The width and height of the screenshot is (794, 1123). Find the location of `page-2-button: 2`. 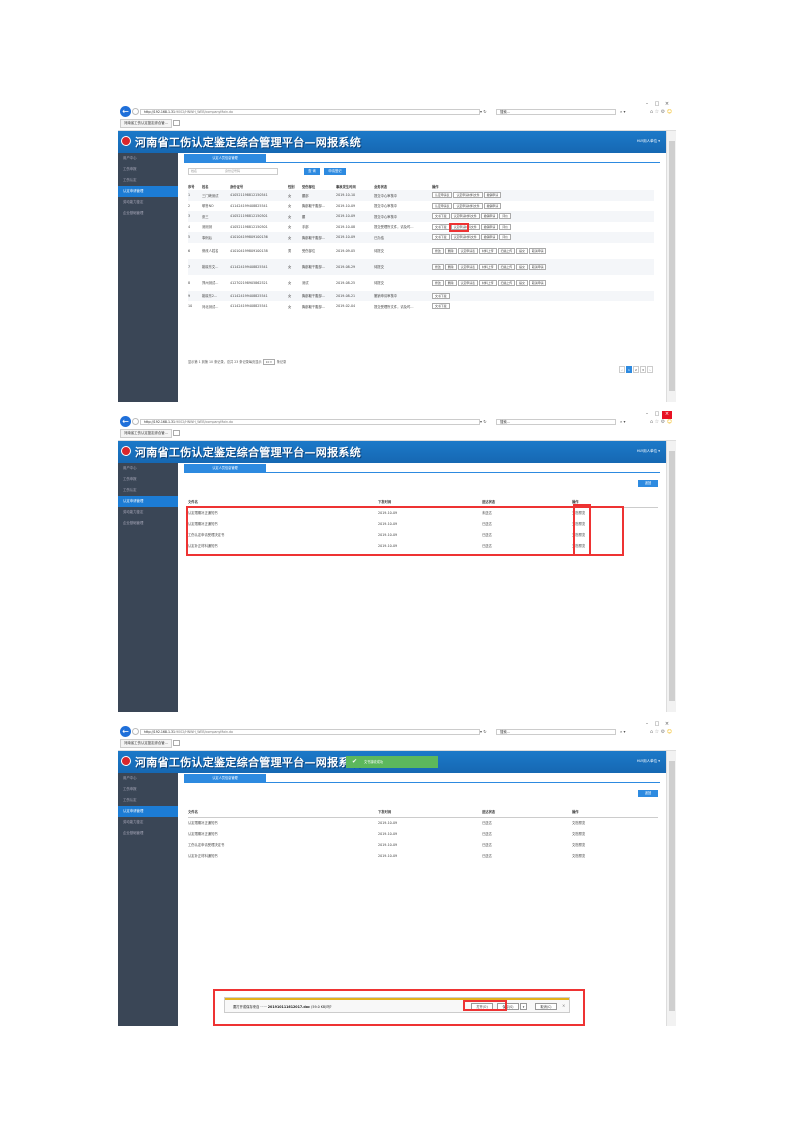

page-2-button: 2 is located at coordinates (636, 369).